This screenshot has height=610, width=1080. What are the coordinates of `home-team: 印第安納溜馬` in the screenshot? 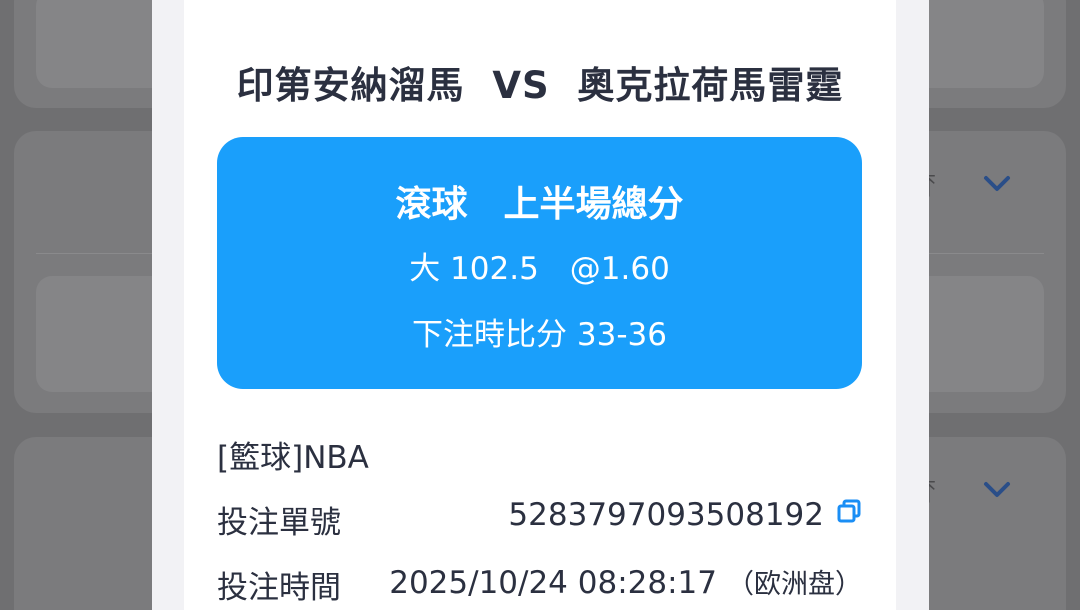 It's located at (350, 85).